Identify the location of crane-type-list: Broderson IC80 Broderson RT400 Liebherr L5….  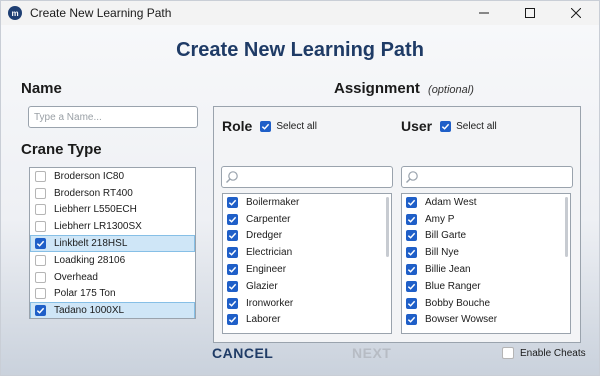
(112, 243).